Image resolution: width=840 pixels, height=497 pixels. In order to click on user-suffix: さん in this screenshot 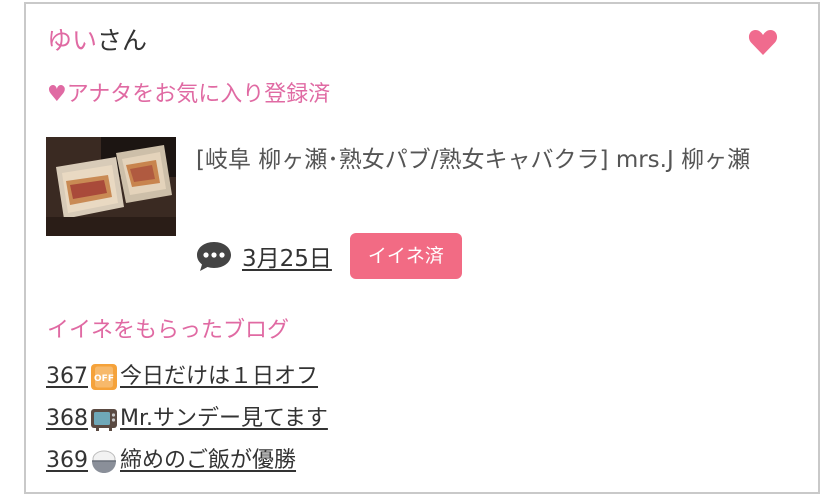, I will do `click(122, 40)`.